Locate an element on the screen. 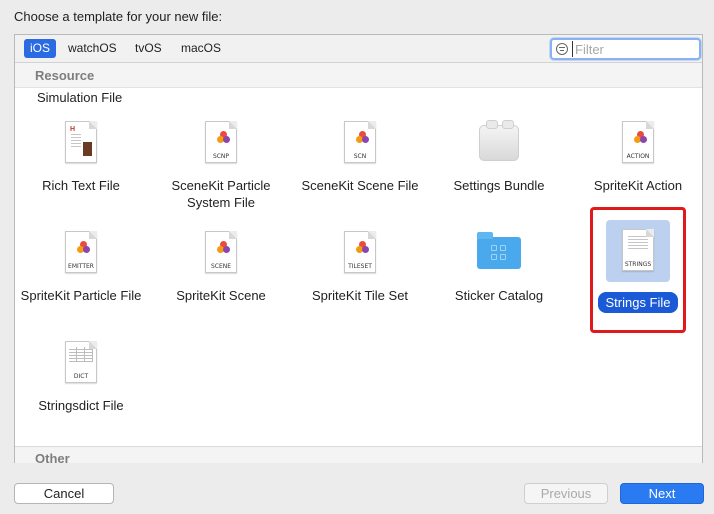 The image size is (714, 514). template-label: SpriteKit Particle File is located at coordinates (81, 295).